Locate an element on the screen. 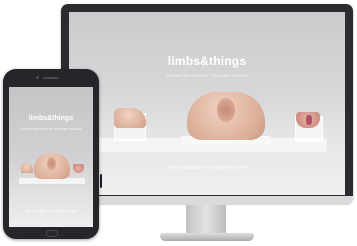 The height and width of the screenshot is (246, 357). phone-center-trainer-detail is located at coordinates (51, 163).